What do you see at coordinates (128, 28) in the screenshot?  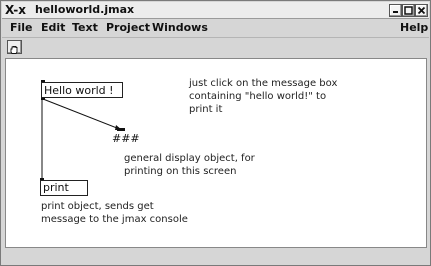 I see `menu-project: Project` at bounding box center [128, 28].